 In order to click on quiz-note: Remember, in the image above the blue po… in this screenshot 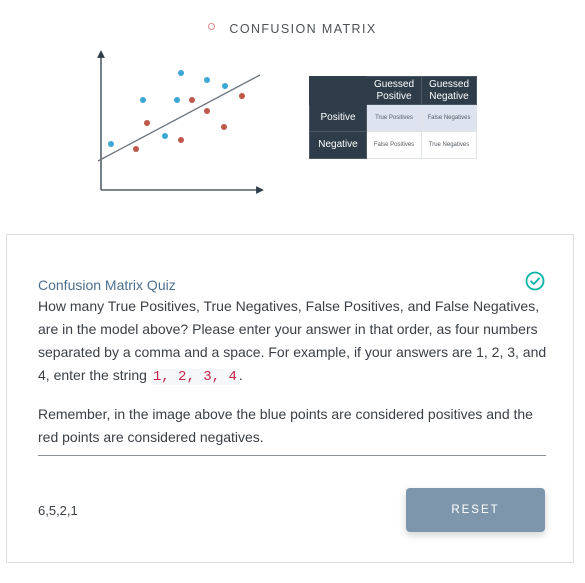, I will do `click(285, 425)`.